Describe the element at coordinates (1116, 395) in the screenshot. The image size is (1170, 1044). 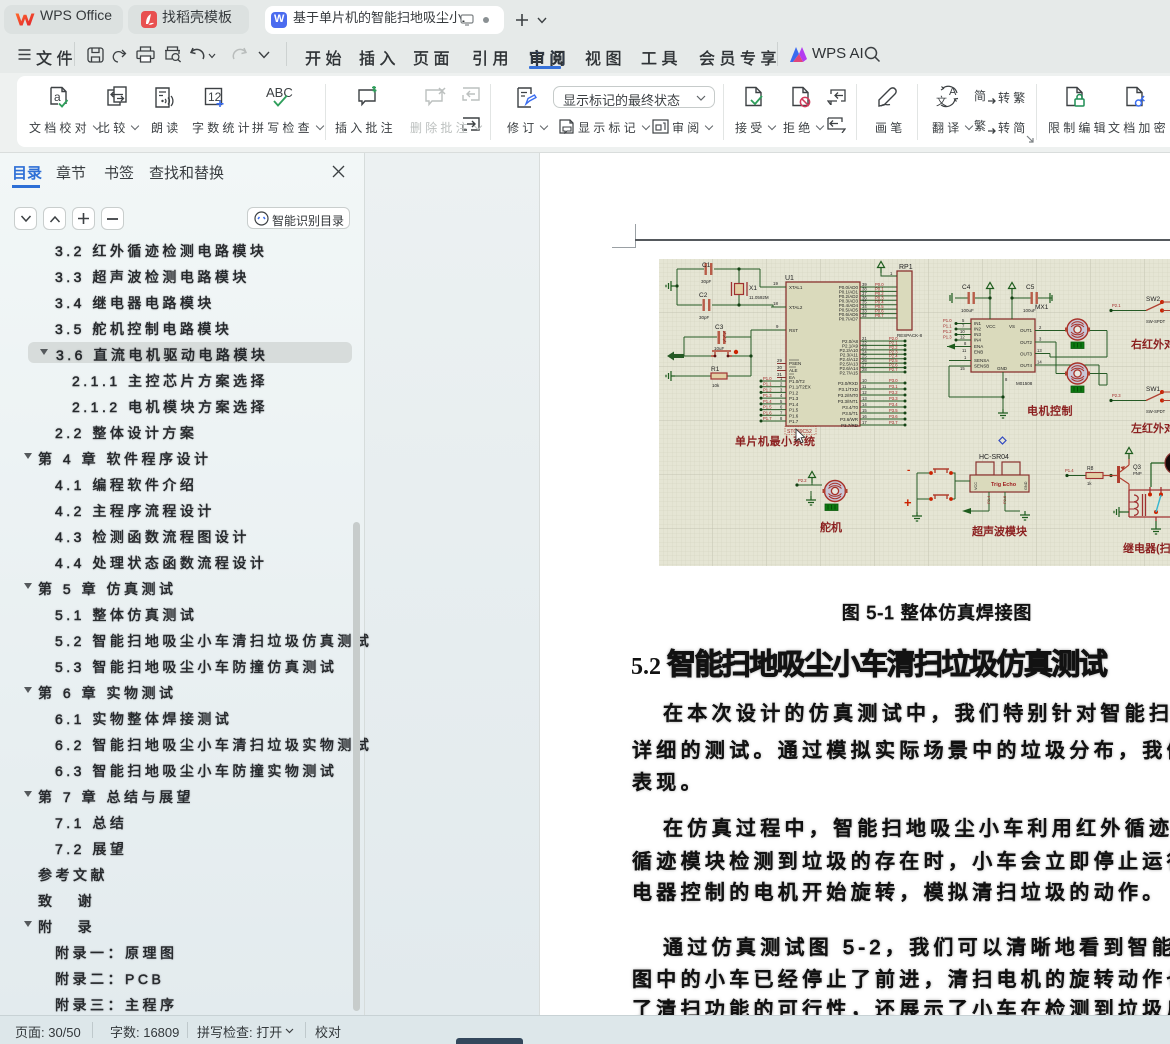
I see `svg-text: P2.3` at that location.